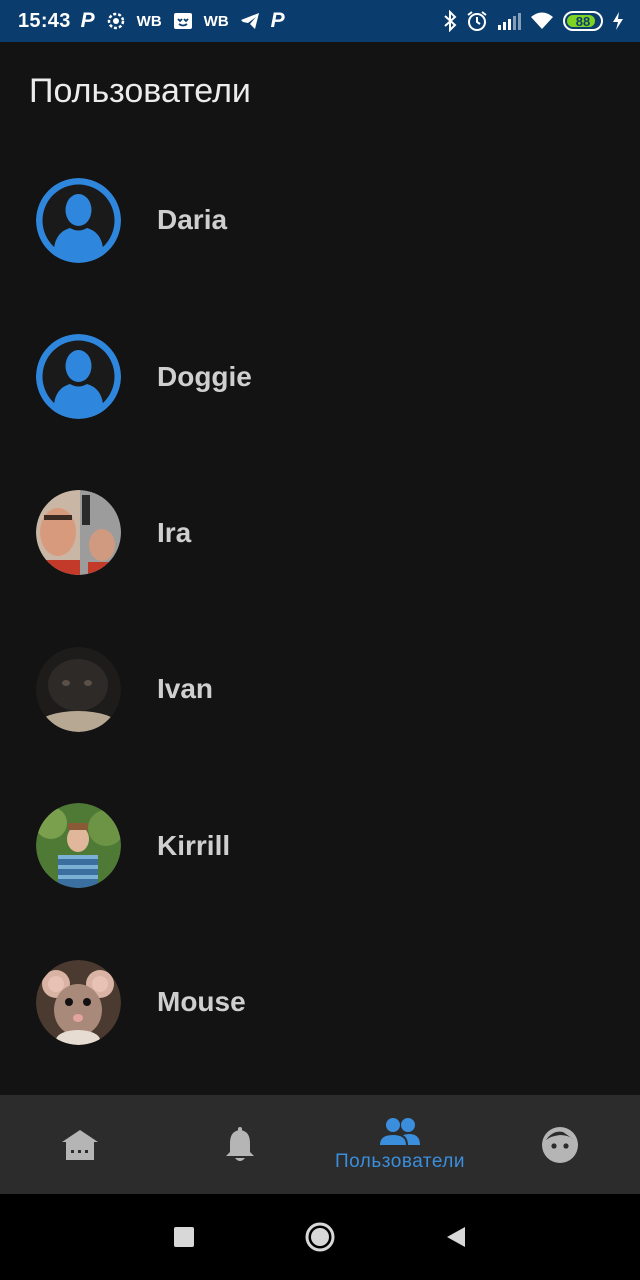  What do you see at coordinates (320, 21) in the screenshot?
I see `status-bar: 15:43 P WB WB P 88` at bounding box center [320, 21].